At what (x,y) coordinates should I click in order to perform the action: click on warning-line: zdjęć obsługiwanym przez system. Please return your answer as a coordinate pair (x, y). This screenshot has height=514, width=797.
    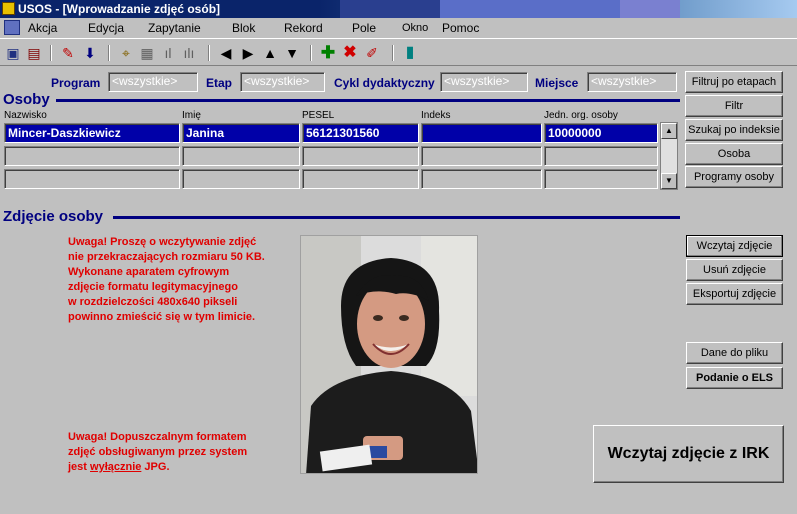
    Looking at the image, I should click on (158, 452).